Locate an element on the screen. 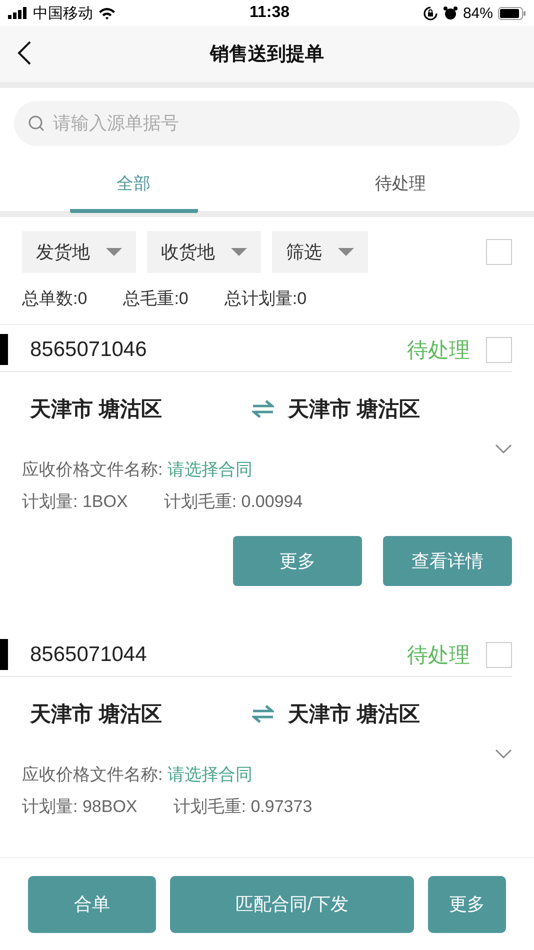 The width and height of the screenshot is (534, 950). search-icon is located at coordinates (36, 123).